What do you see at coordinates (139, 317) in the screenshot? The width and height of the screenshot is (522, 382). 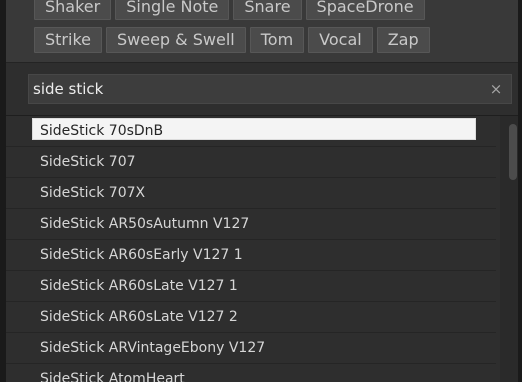 I see `list-item-label: SideStick AR60sLate V127 2` at bounding box center [139, 317].